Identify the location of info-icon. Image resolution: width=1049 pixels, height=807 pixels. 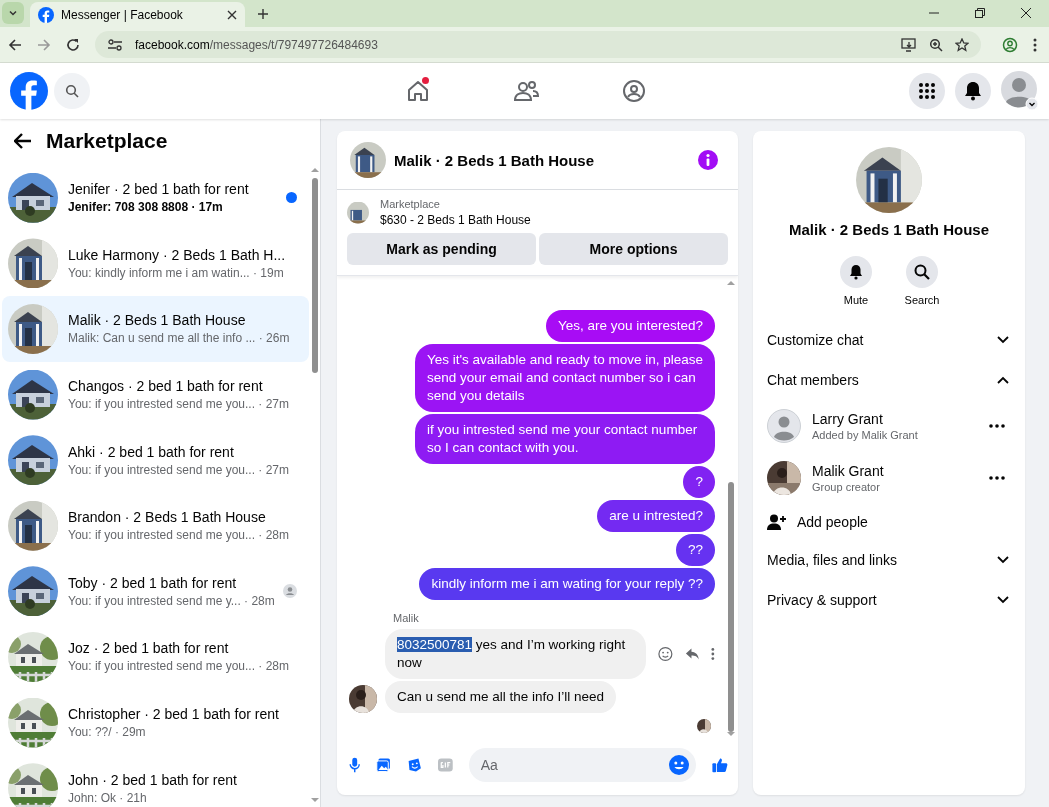
(708, 160).